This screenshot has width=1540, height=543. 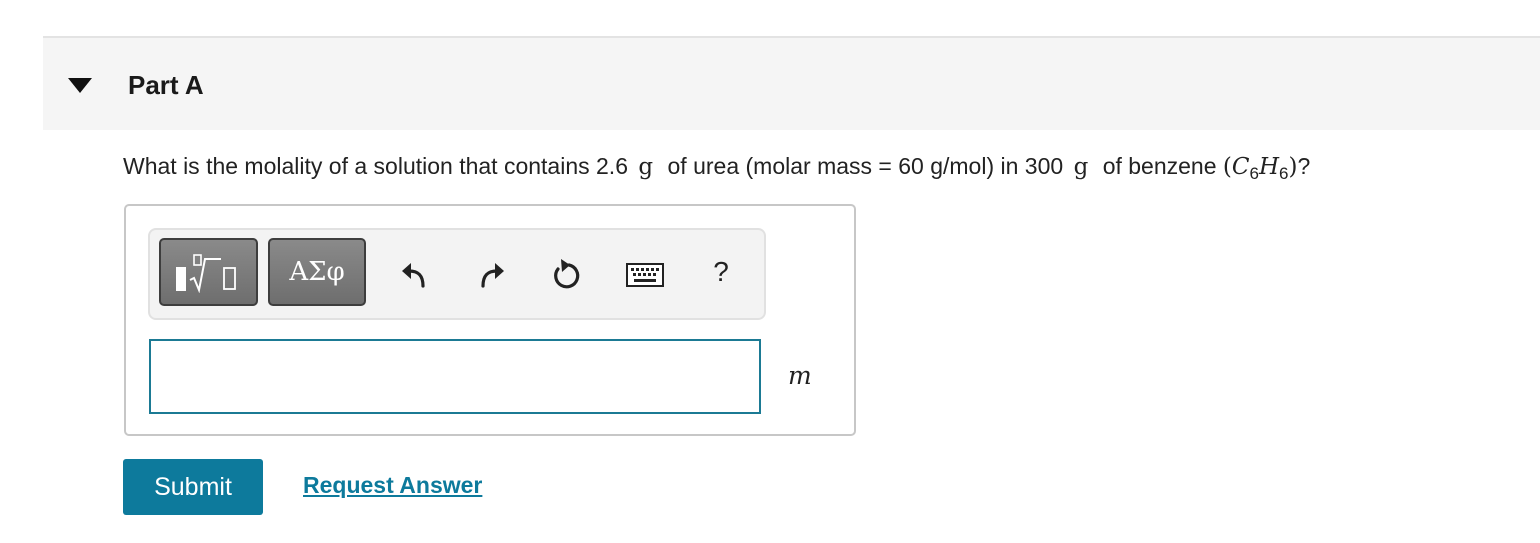 What do you see at coordinates (80, 86) in the screenshot?
I see `caret-down-icon` at bounding box center [80, 86].